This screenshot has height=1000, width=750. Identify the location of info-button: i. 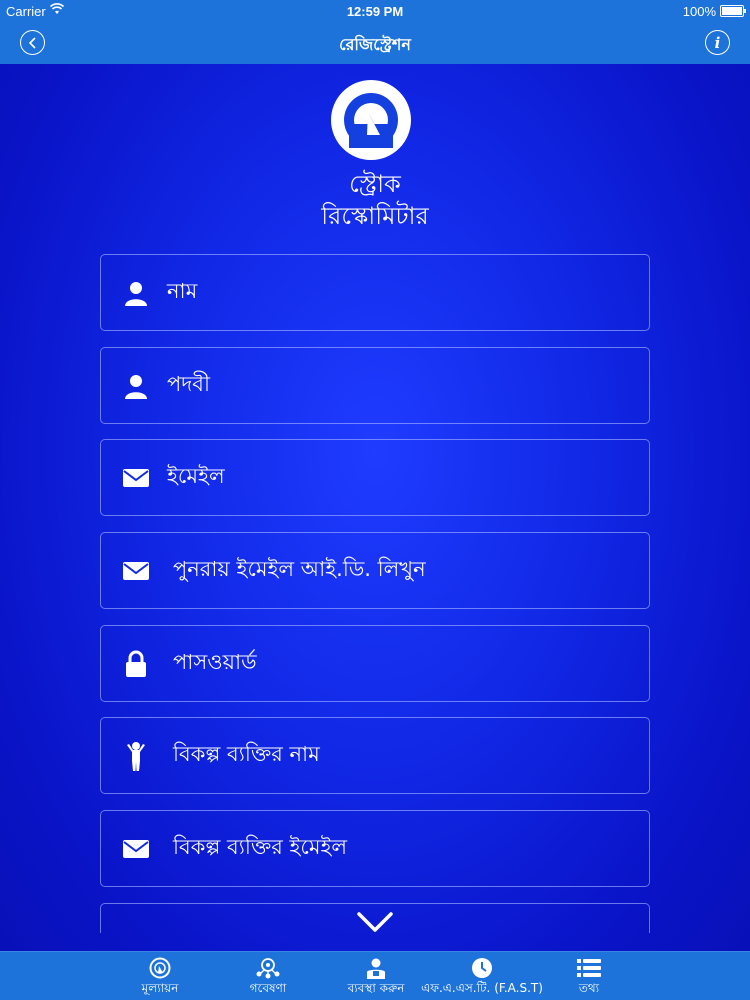
(717, 42).